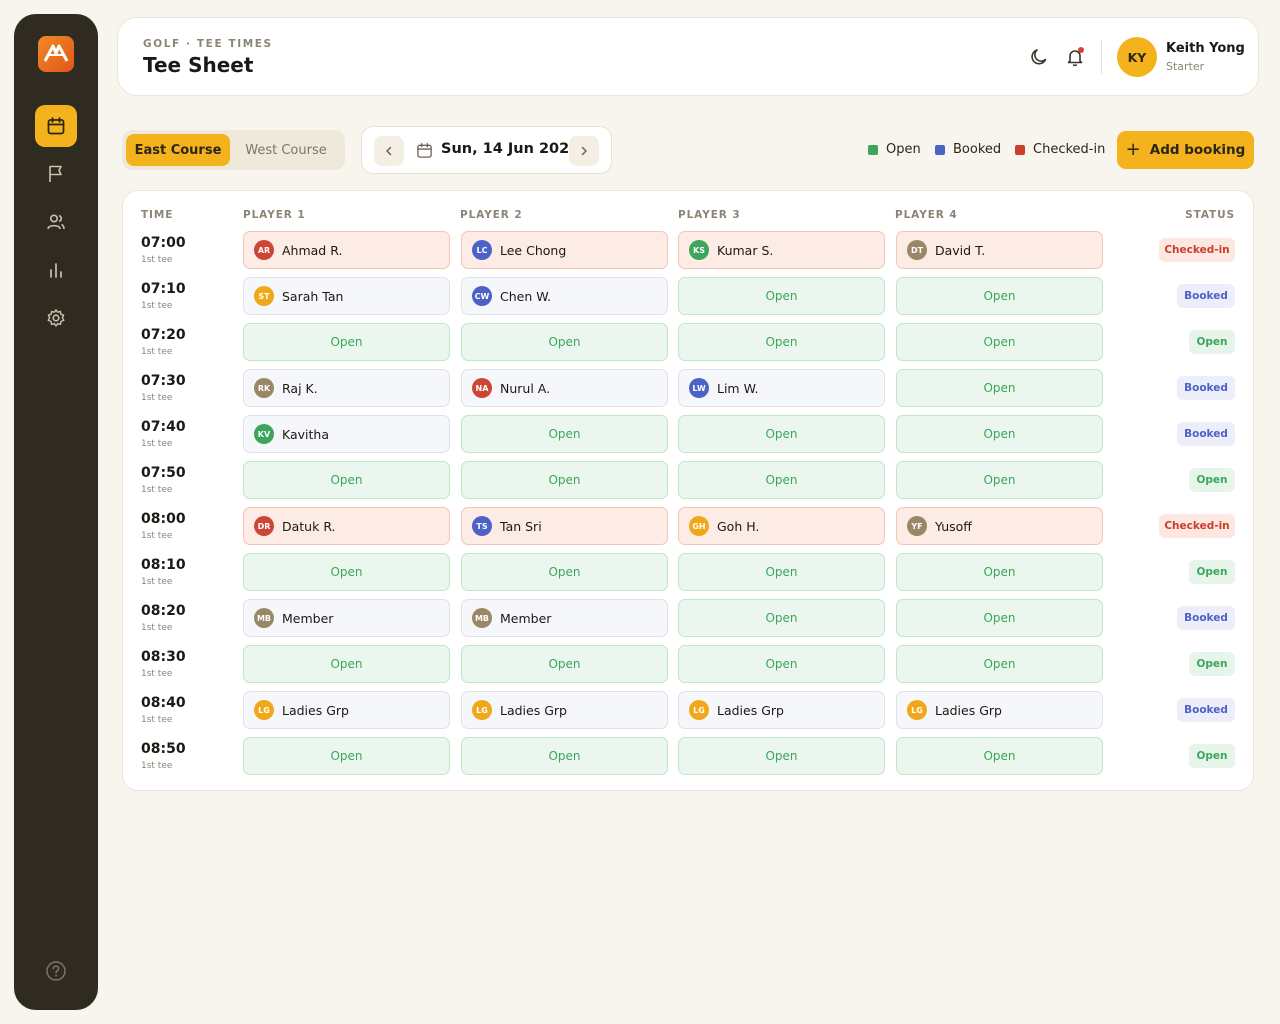 This screenshot has height=1024, width=1280. Describe the element at coordinates (1075, 57) in the screenshot. I see `notifications-button` at that location.